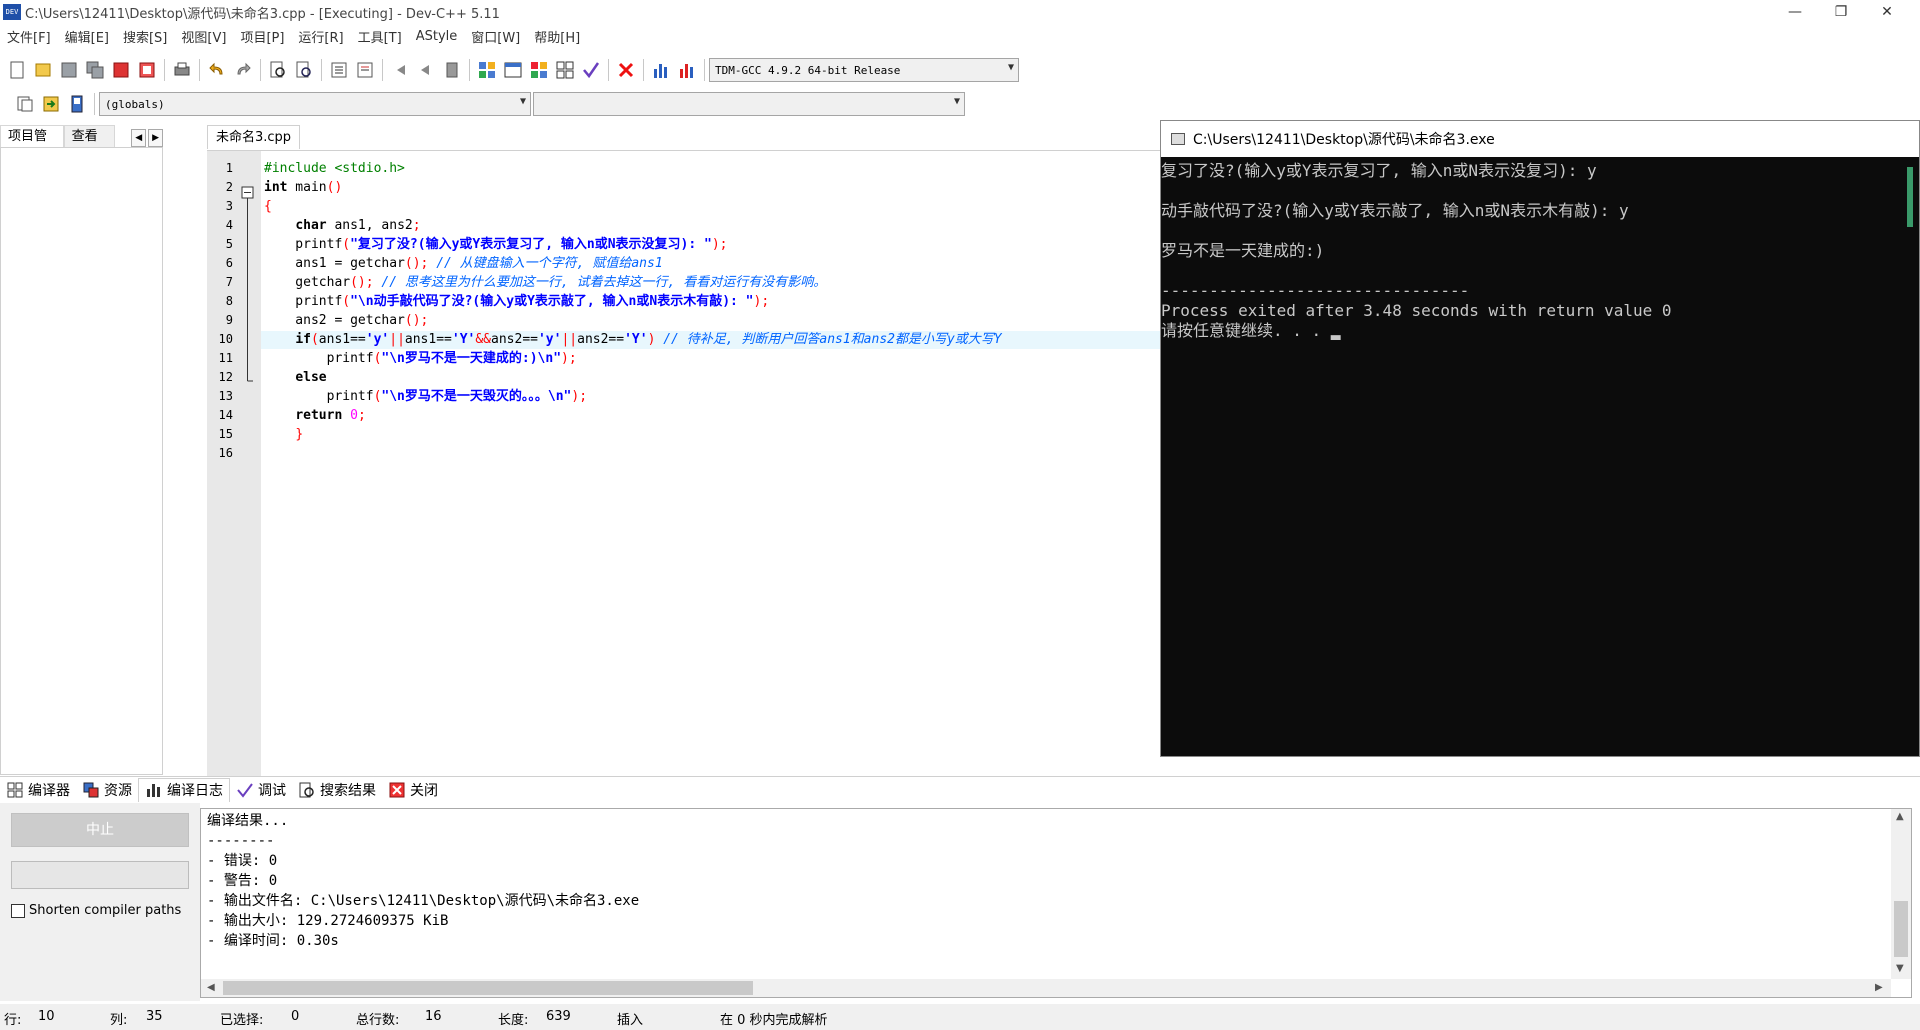  I want to click on code-line: {, so click(268, 207).